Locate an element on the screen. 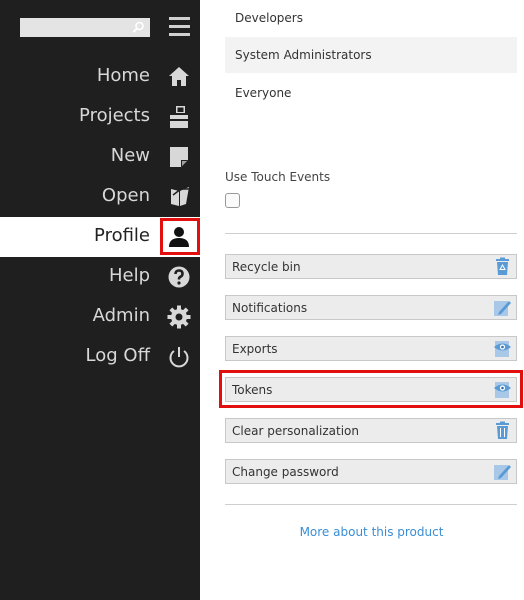 This screenshot has width=524, height=600. view-icon is located at coordinates (502, 349).